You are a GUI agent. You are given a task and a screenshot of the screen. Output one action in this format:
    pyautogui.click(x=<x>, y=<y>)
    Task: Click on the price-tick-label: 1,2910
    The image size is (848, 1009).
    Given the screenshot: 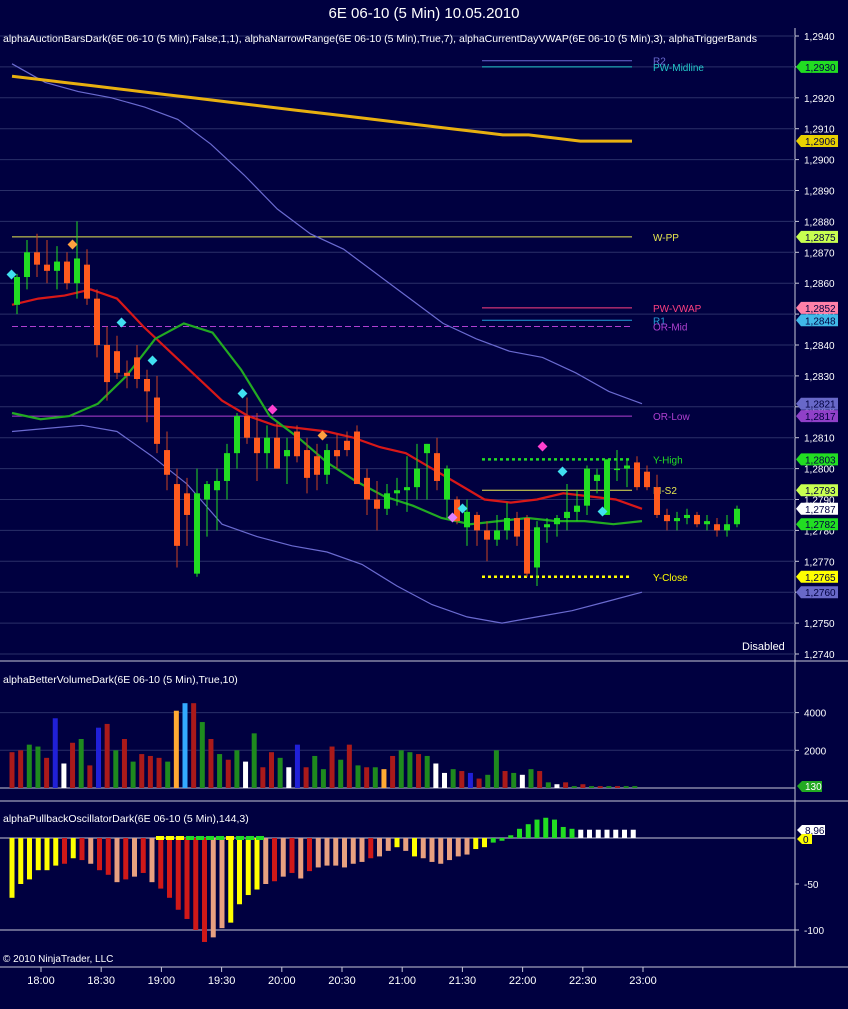 What is the action you would take?
    pyautogui.click(x=819, y=130)
    